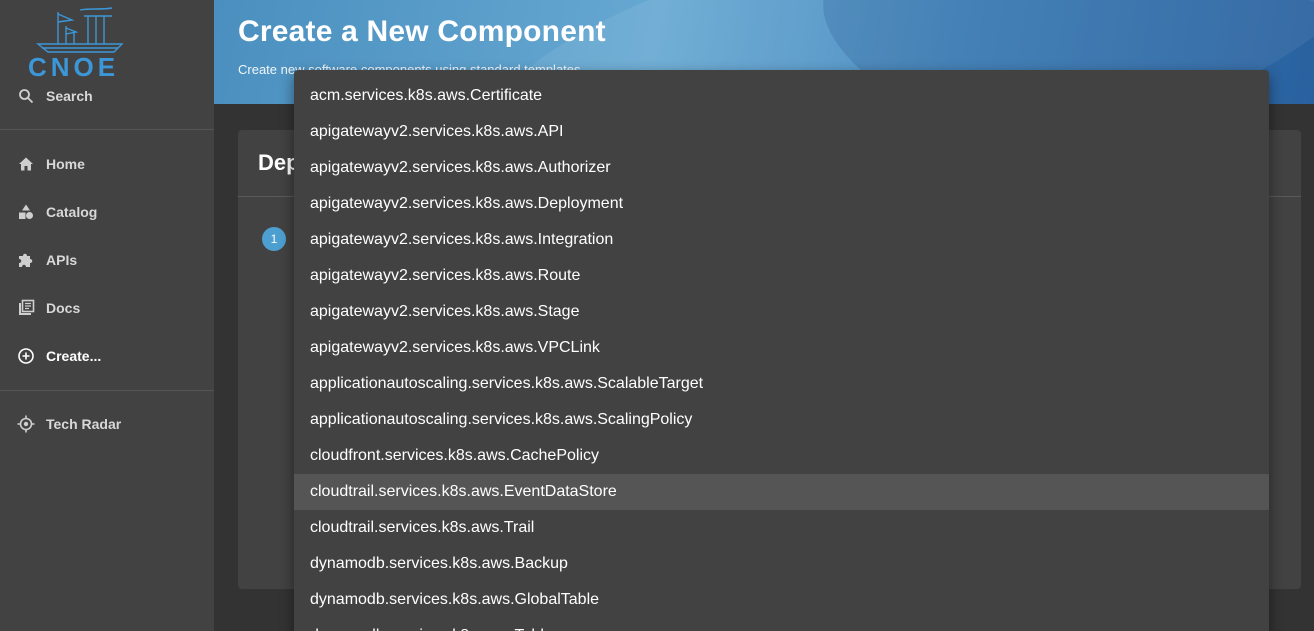 The height and width of the screenshot is (631, 1314). I want to click on sidebar-search-label: Search, so click(69, 96).